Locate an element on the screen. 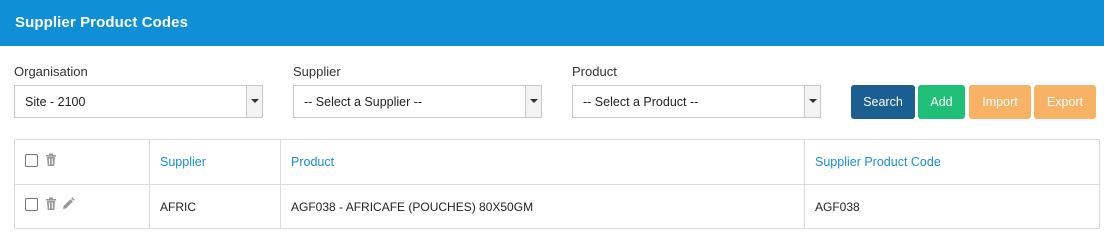 This screenshot has width=1104, height=247. select-all-checkbox is located at coordinates (31, 160).